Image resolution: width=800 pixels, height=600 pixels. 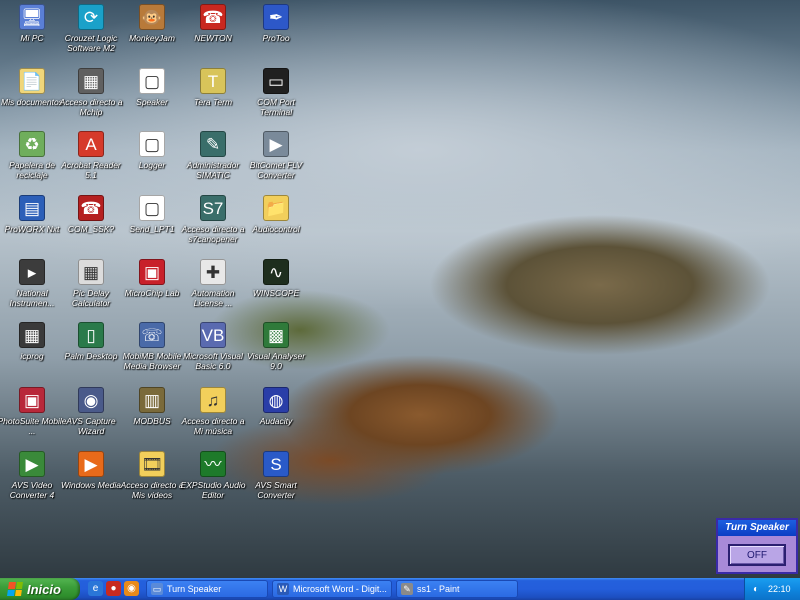 I want to click on volume-icon: ◐, so click(x=756, y=589).